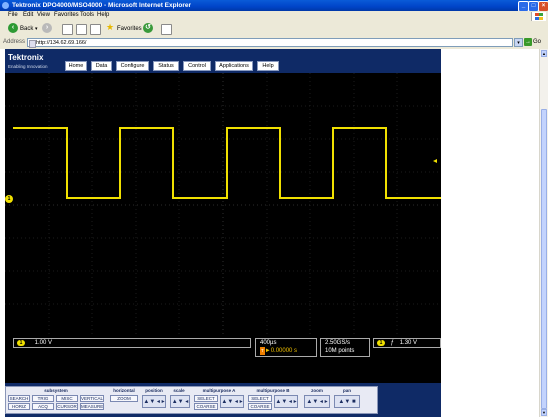  I want to click on address-label: Address, so click(14, 42).